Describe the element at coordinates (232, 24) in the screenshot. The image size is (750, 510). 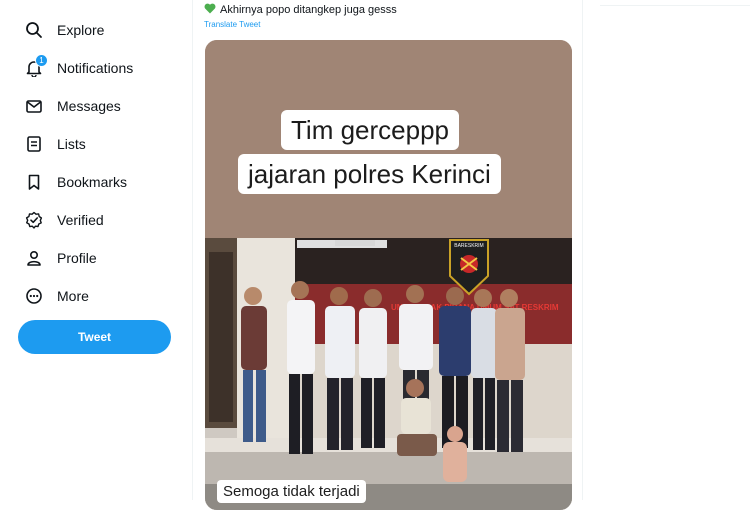
I see `translate-tweet-link: Translate Tweet` at that location.